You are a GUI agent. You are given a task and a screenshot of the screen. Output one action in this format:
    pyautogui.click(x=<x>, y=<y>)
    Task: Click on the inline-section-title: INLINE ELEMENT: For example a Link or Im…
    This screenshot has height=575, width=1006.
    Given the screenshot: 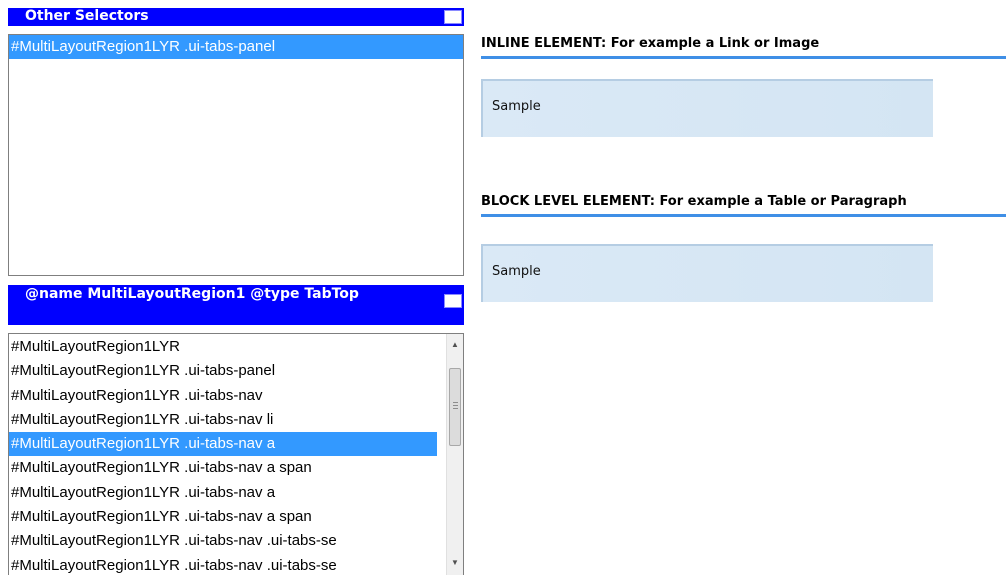 What is the action you would take?
    pyautogui.click(x=650, y=43)
    